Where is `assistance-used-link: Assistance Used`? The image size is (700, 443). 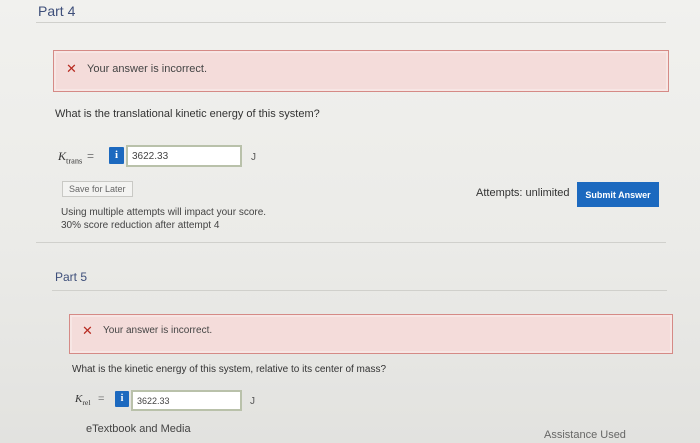
assistance-used-link: Assistance Used is located at coordinates (585, 435).